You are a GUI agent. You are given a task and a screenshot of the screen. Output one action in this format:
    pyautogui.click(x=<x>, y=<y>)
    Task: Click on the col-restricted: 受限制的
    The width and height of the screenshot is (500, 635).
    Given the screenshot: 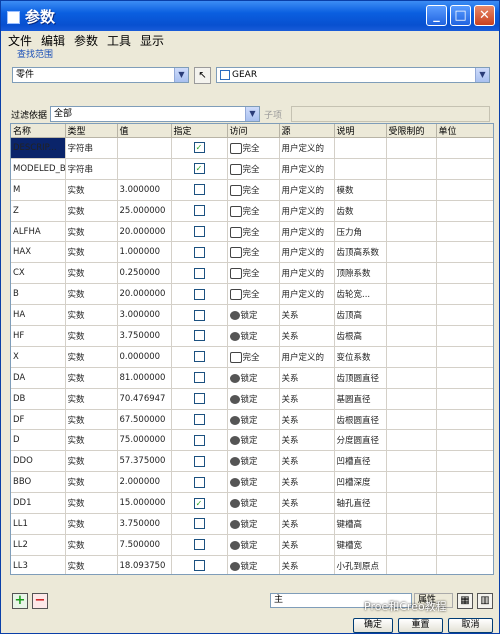 What is the action you would take?
    pyautogui.click(x=411, y=131)
    